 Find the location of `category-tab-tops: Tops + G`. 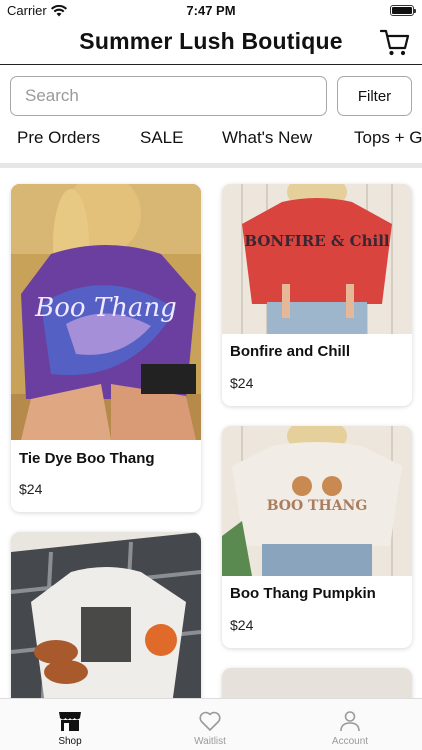

category-tab-tops: Tops + G is located at coordinates (388, 138).